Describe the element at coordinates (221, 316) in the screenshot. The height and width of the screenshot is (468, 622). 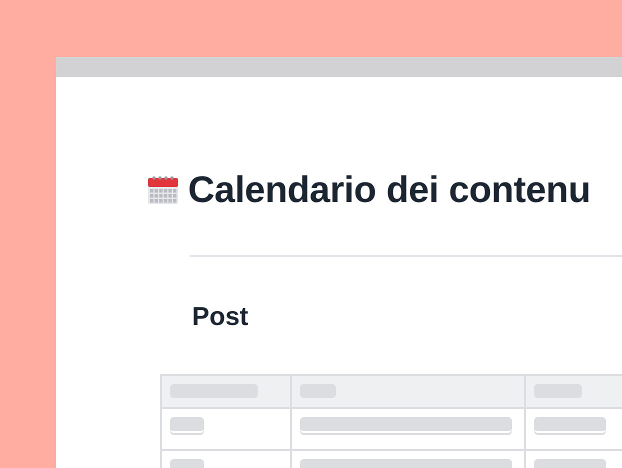
I see `section-heading: Post` at that location.